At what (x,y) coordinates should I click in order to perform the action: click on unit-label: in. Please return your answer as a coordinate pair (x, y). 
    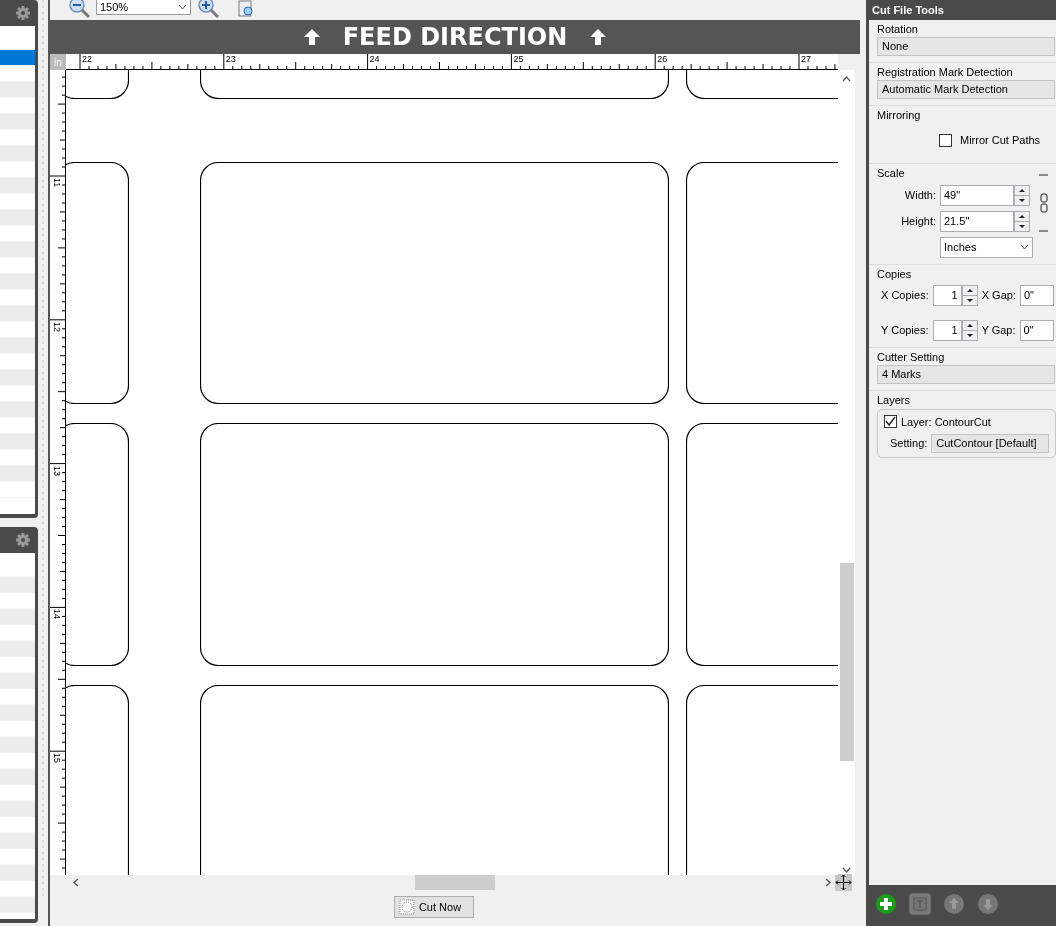
    Looking at the image, I should click on (58, 62).